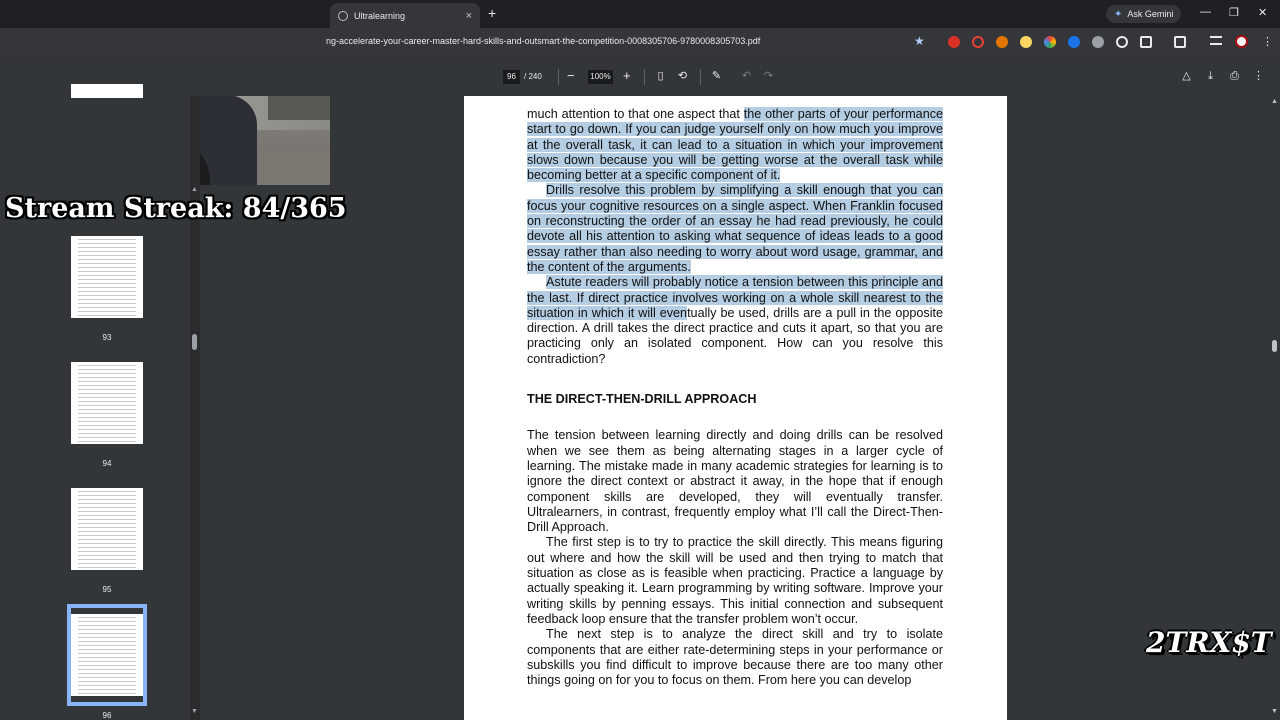 This screenshot has height=720, width=1280. Describe the element at coordinates (194, 342) in the screenshot. I see `sidebar-scroll-thumb` at that location.